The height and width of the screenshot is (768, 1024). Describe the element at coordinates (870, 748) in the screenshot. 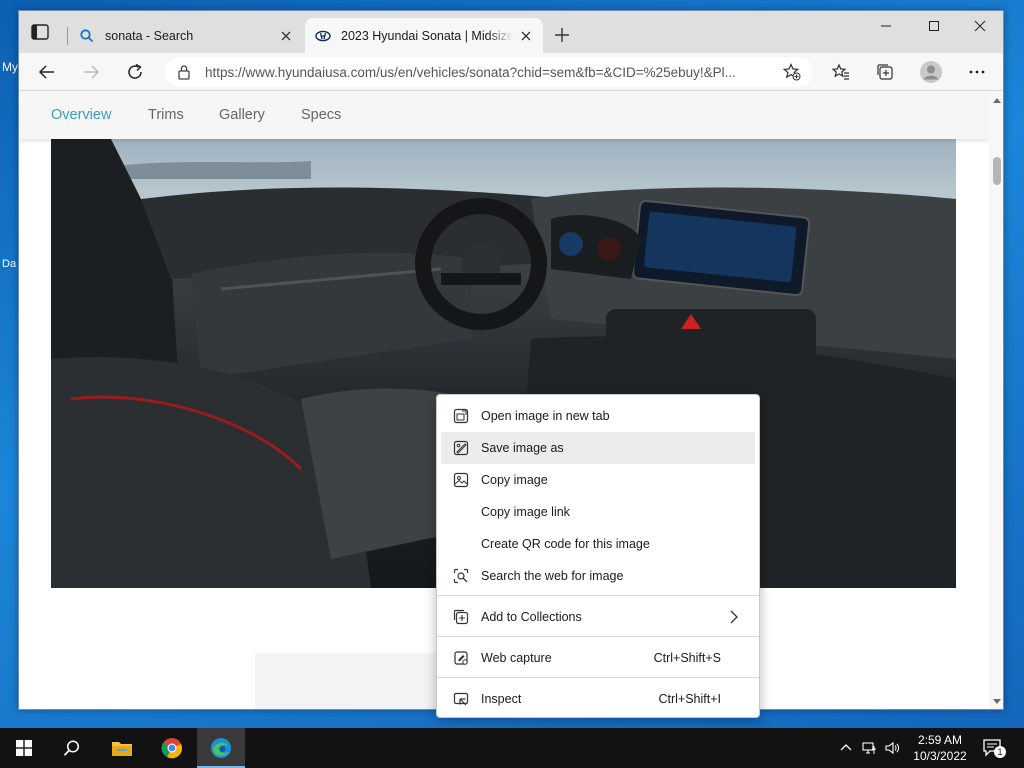

I see `network-icon` at that location.